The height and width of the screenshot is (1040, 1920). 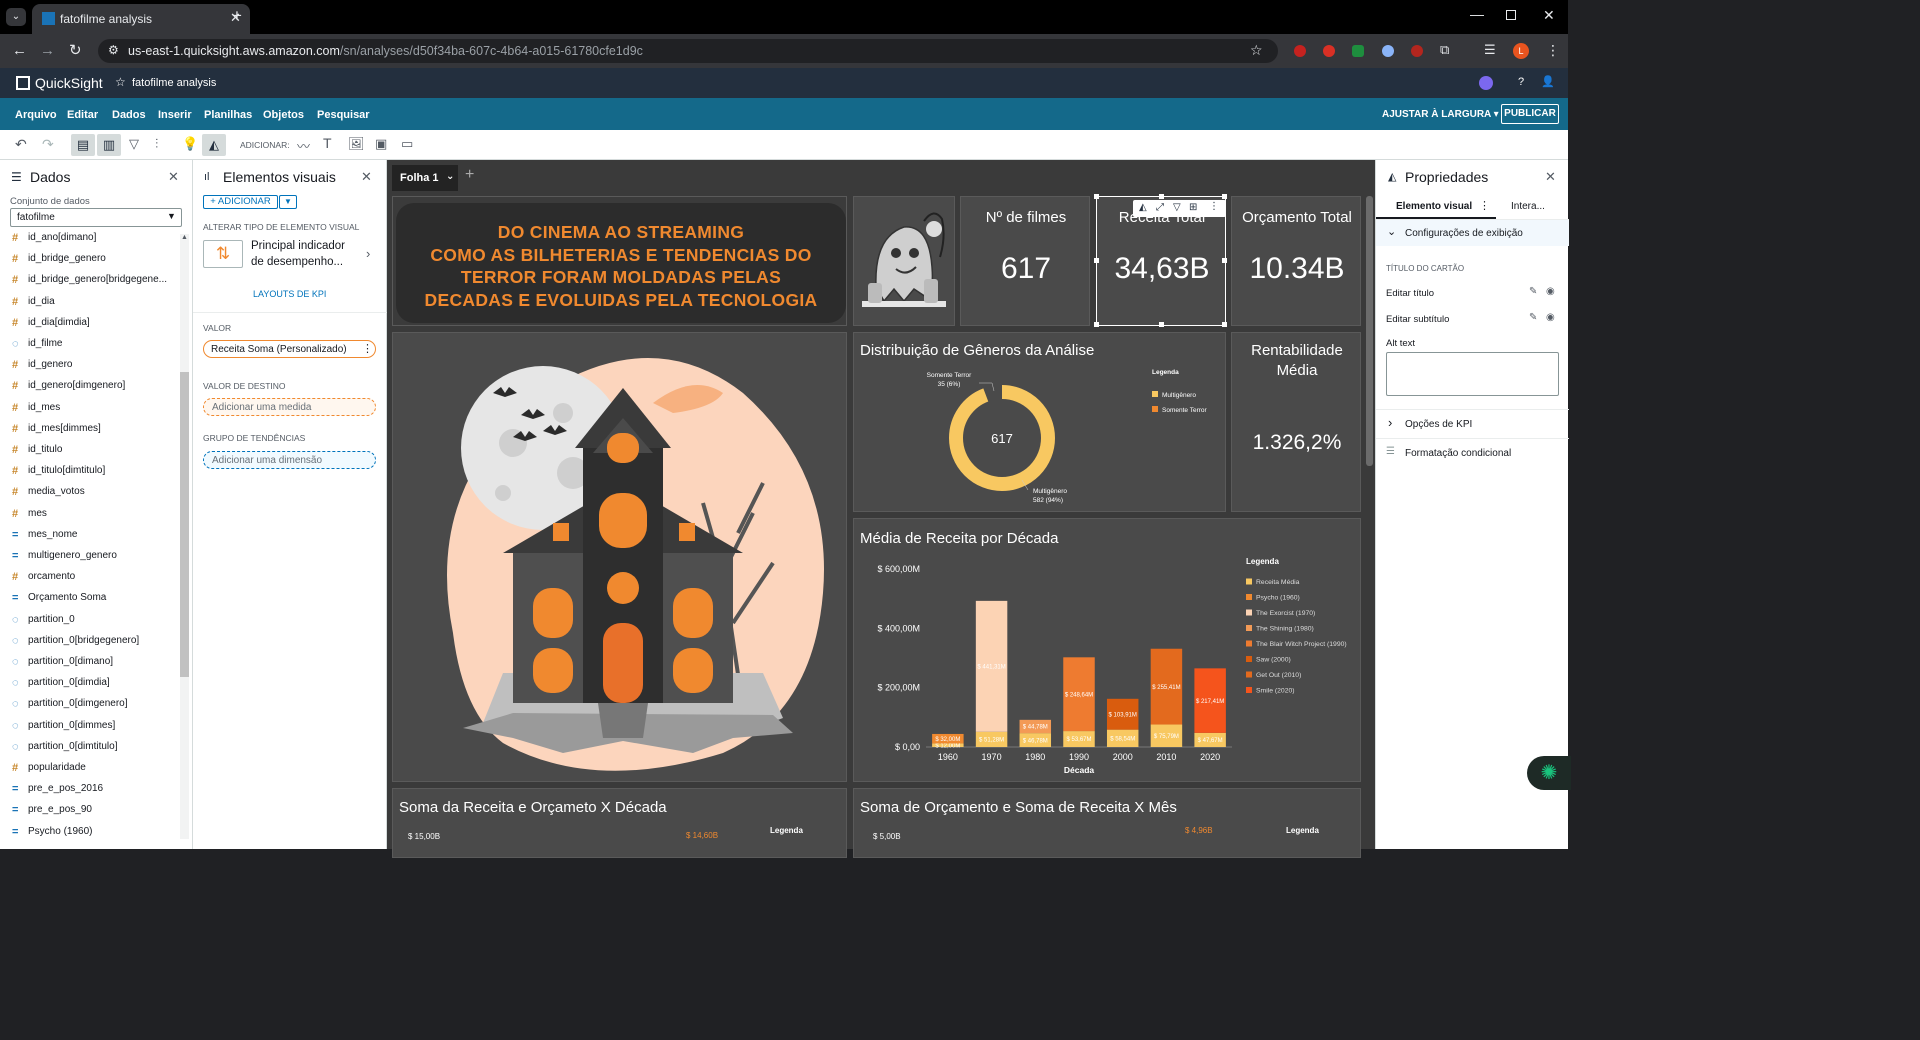 I want to click on data-pane-toggle: ▤, so click(x=83, y=145).